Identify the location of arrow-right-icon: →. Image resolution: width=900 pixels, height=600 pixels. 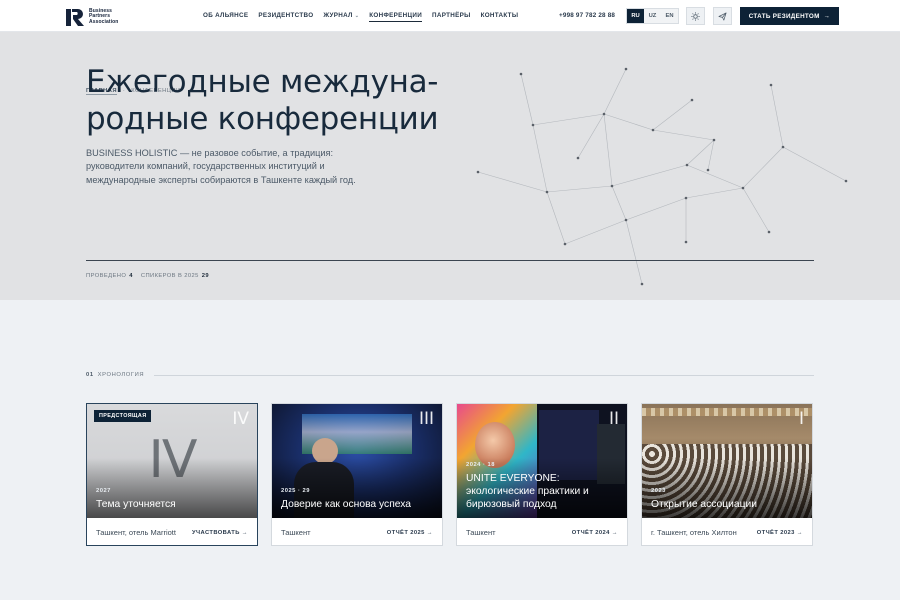
(827, 16).